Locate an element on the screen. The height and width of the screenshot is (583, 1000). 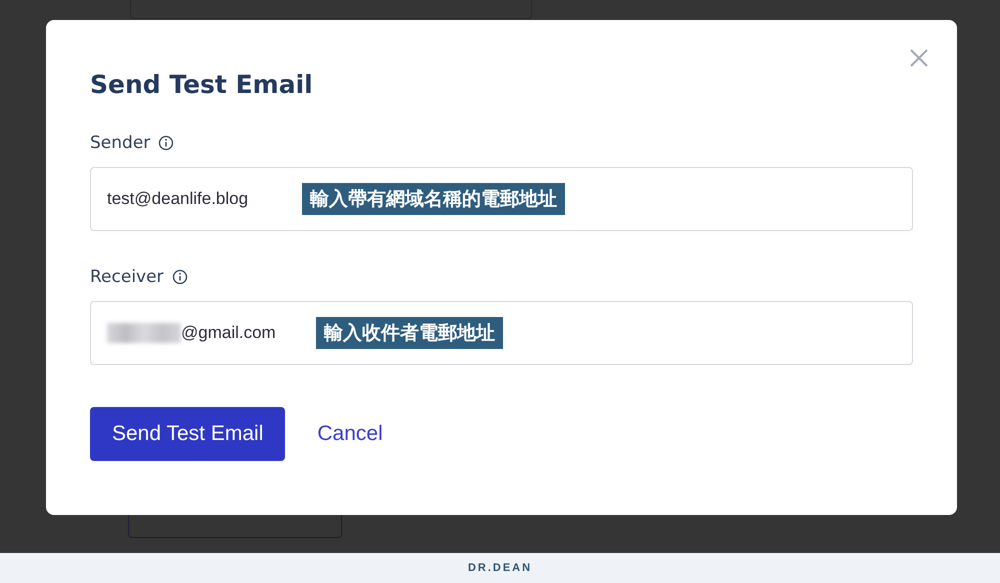
annotation-label: 輸入帶有網域名稱的電郵地址 is located at coordinates (433, 199).